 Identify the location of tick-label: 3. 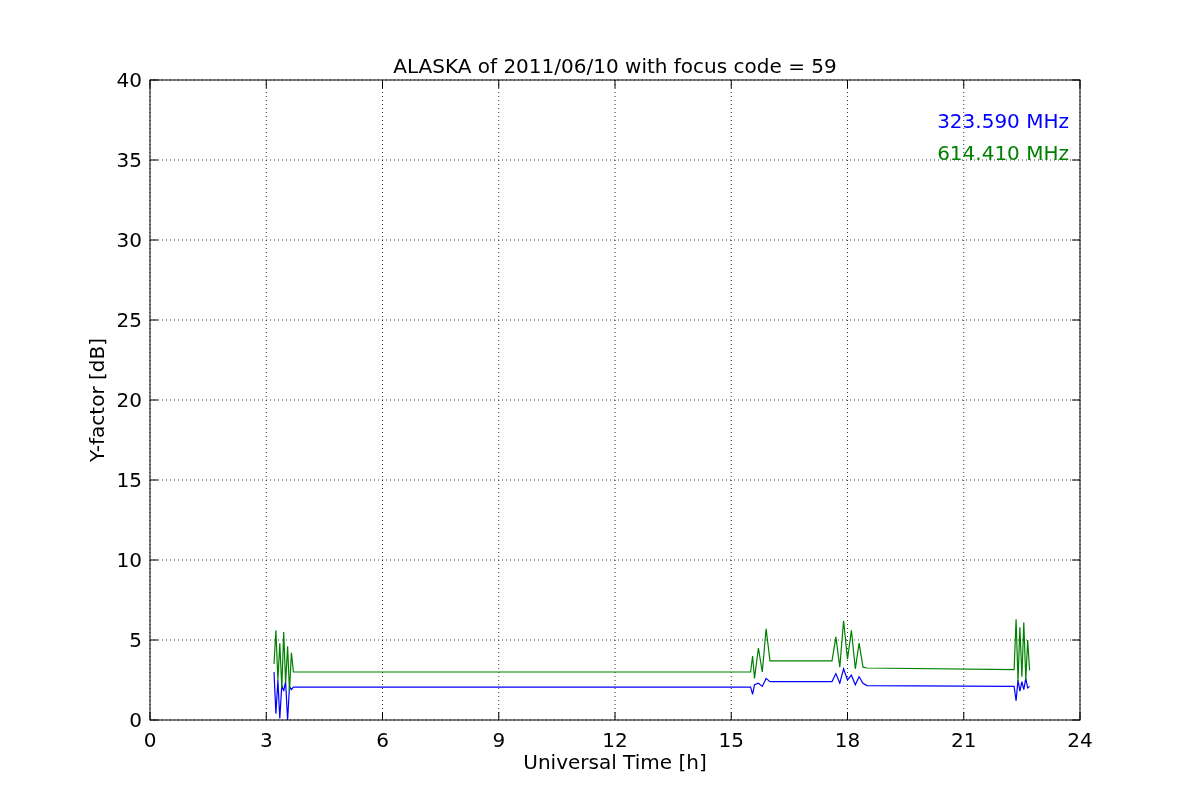
(266, 740).